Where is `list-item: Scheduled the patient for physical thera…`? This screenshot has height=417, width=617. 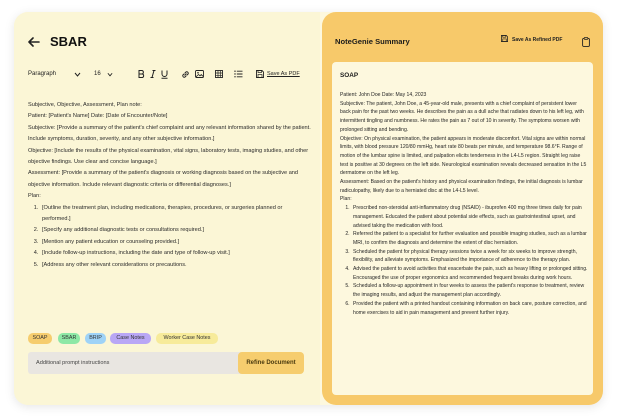 list-item: Scheduled the patient for physical thera… is located at coordinates (469, 256).